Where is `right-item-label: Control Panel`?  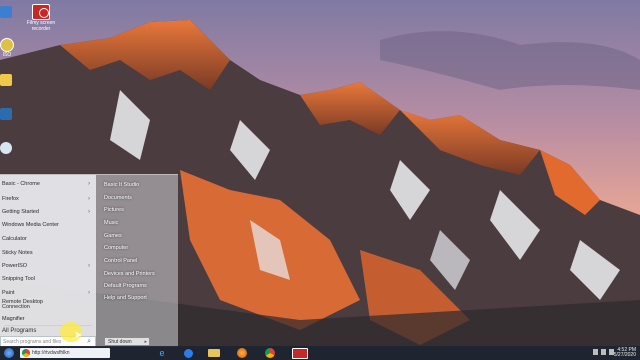
right-item-label: Control Panel is located at coordinates (121, 261).